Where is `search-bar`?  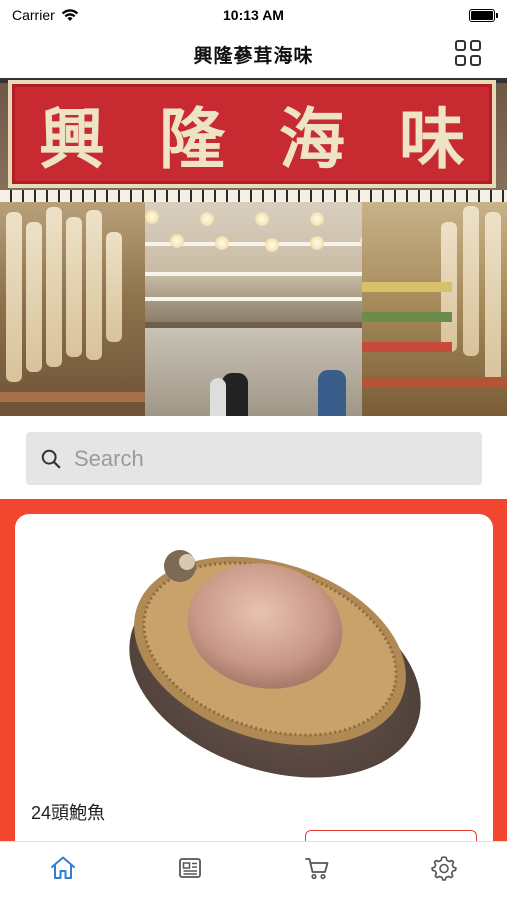 search-bar is located at coordinates (254, 458).